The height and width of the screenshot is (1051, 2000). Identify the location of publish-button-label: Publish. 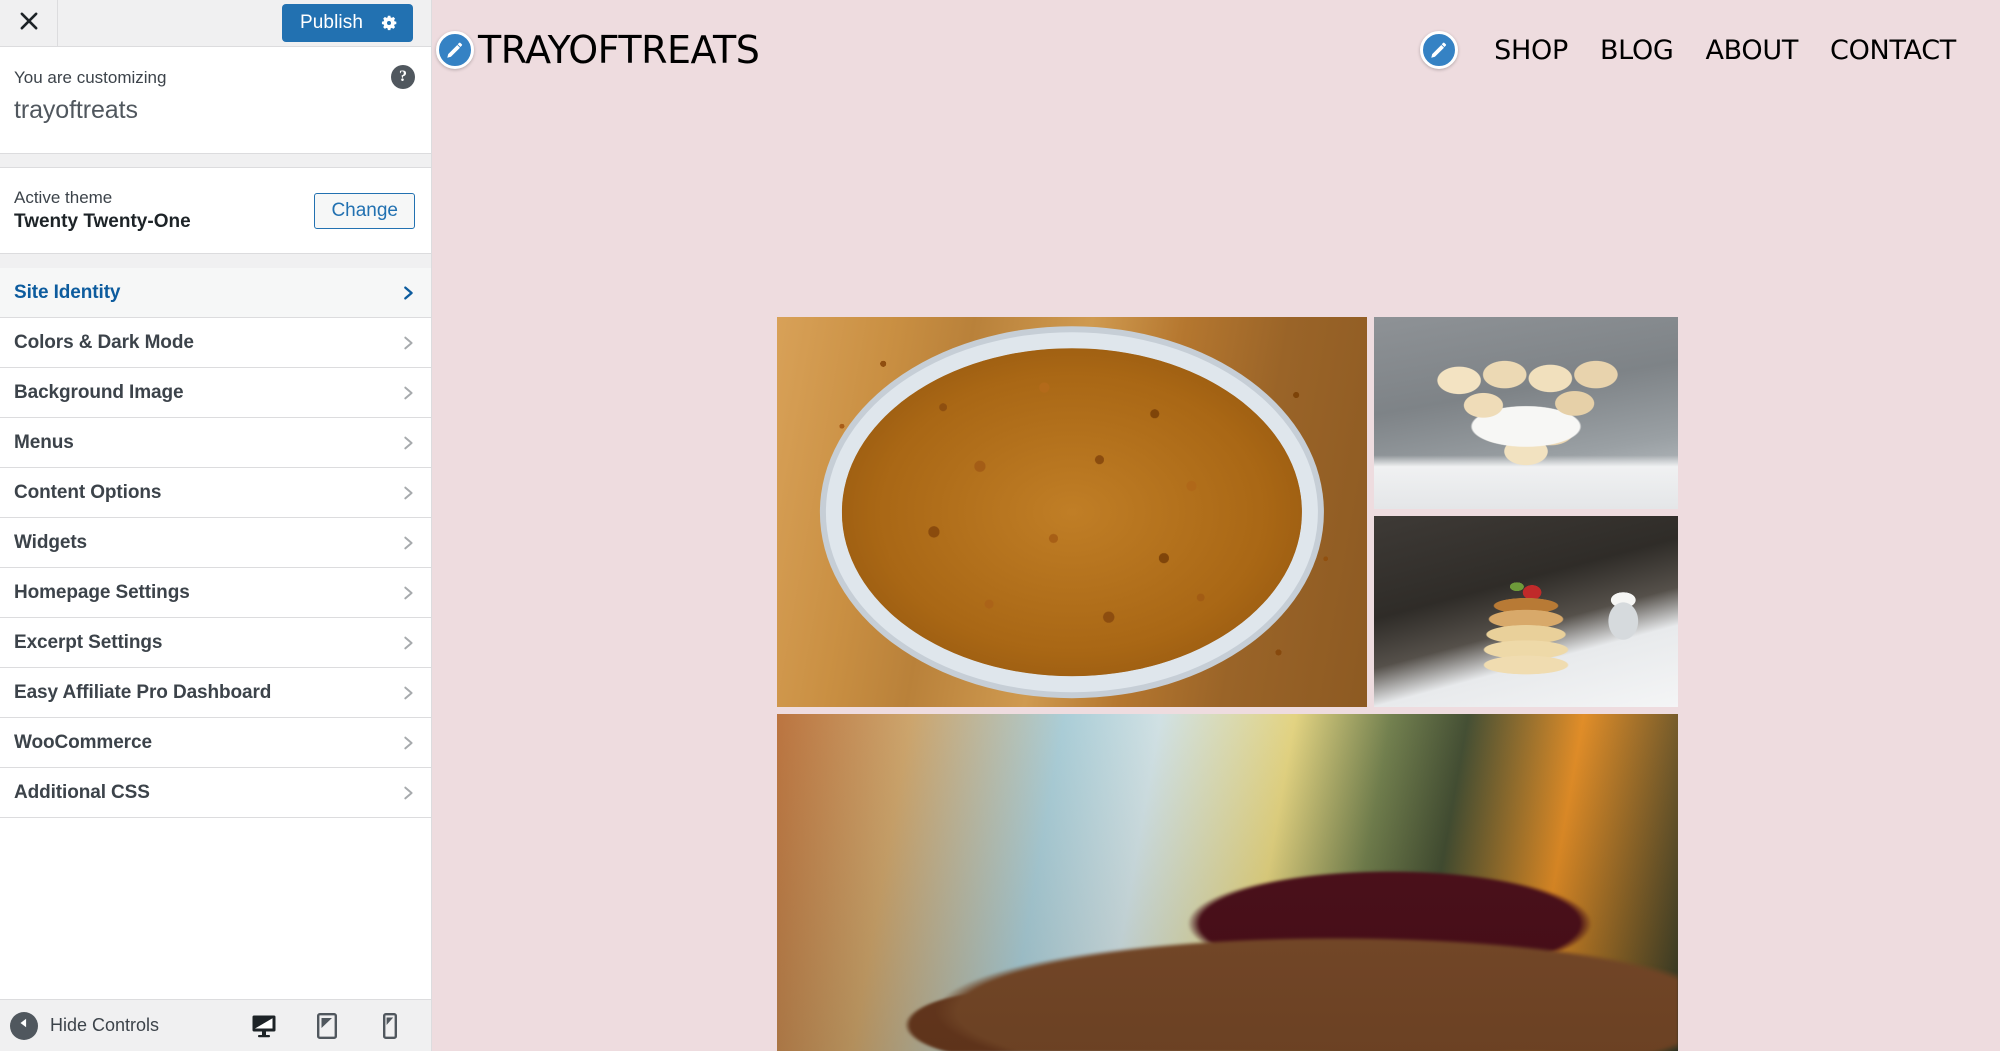
(331, 22).